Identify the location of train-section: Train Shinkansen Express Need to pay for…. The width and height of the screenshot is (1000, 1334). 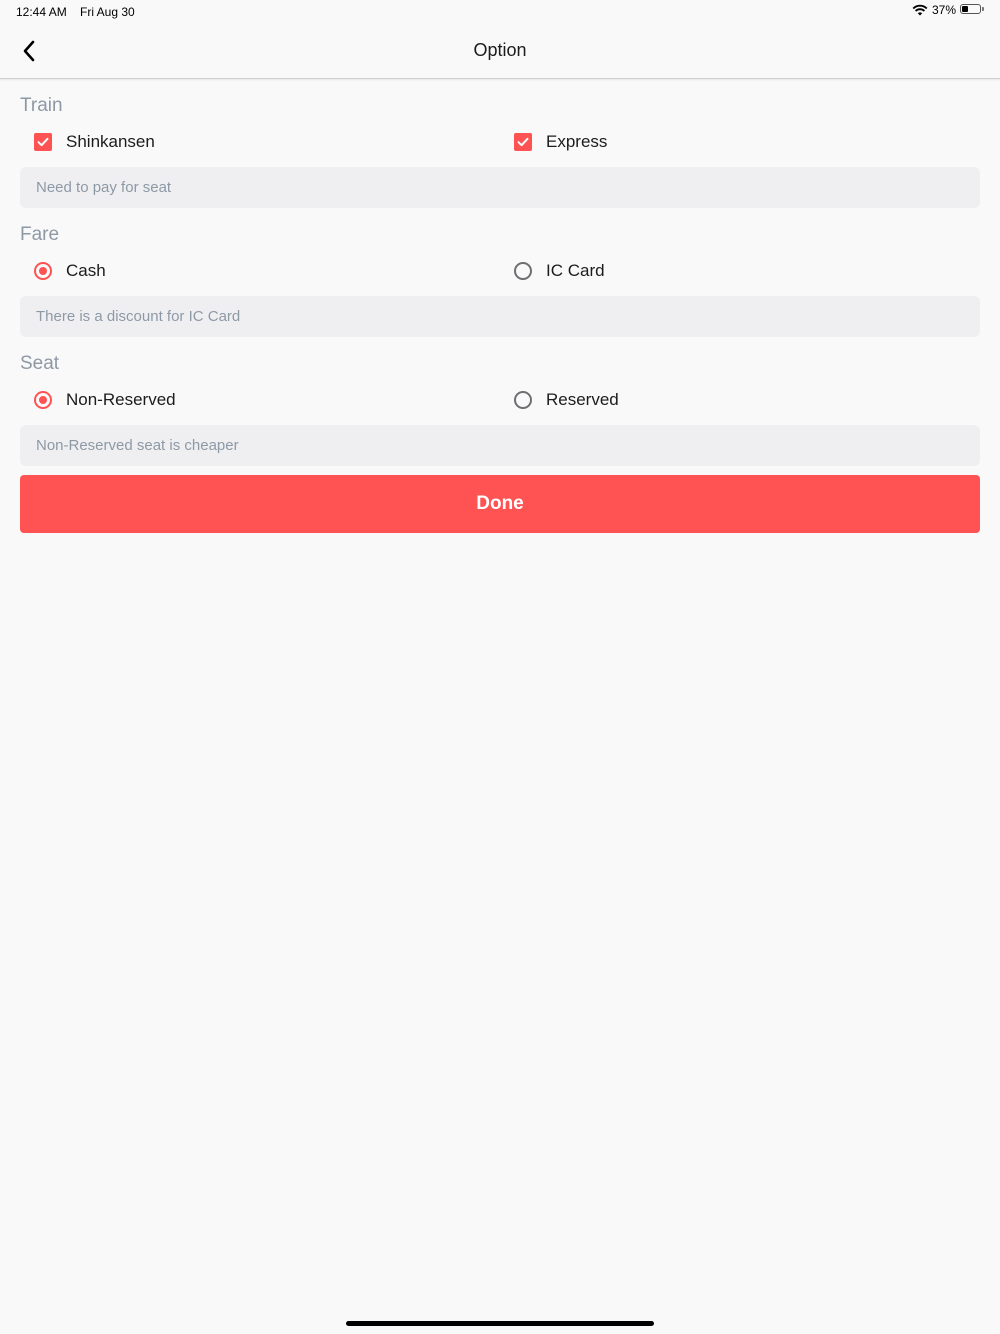
(500, 150).